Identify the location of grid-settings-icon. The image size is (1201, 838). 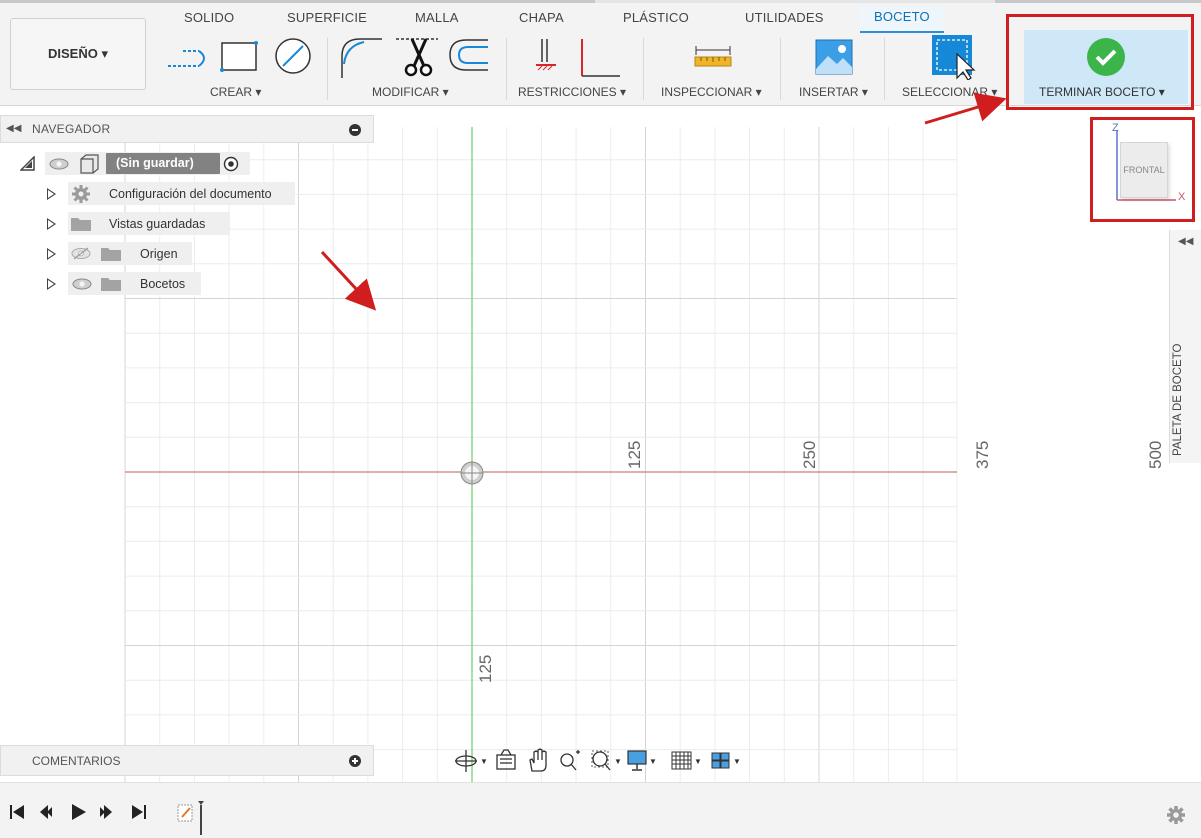
(681, 760).